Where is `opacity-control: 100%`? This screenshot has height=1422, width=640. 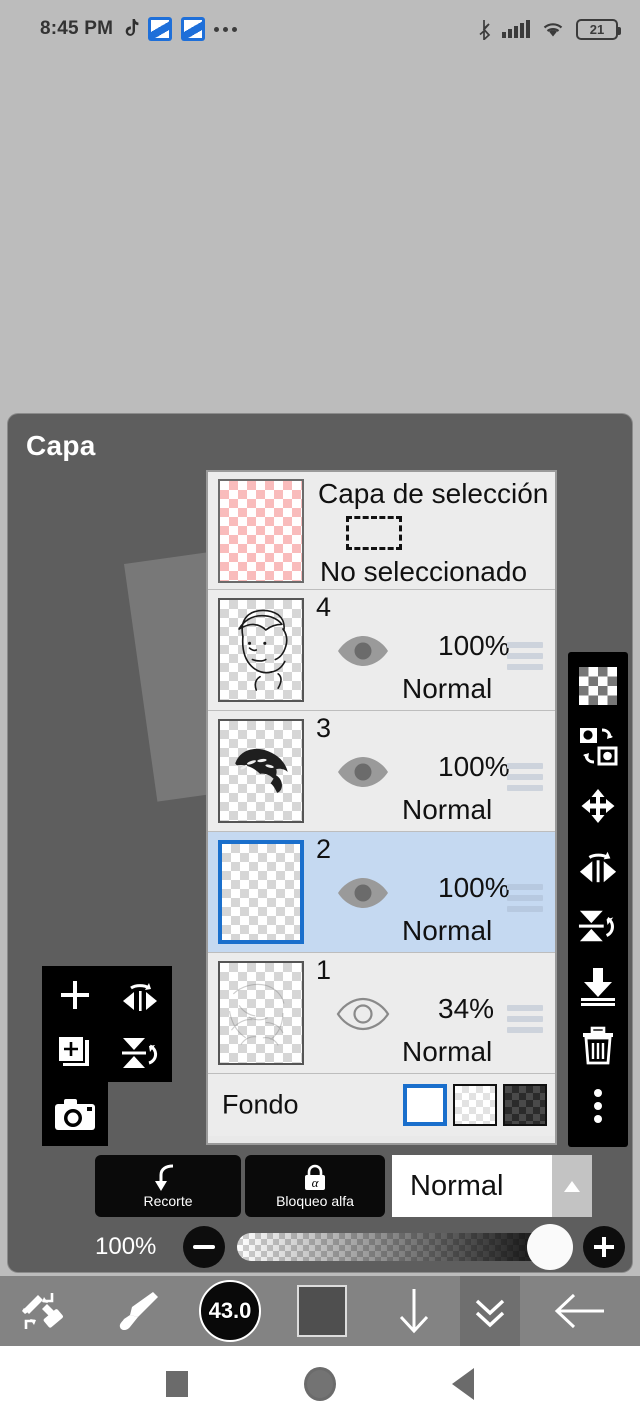
opacity-control: 100% is located at coordinates (360, 1247).